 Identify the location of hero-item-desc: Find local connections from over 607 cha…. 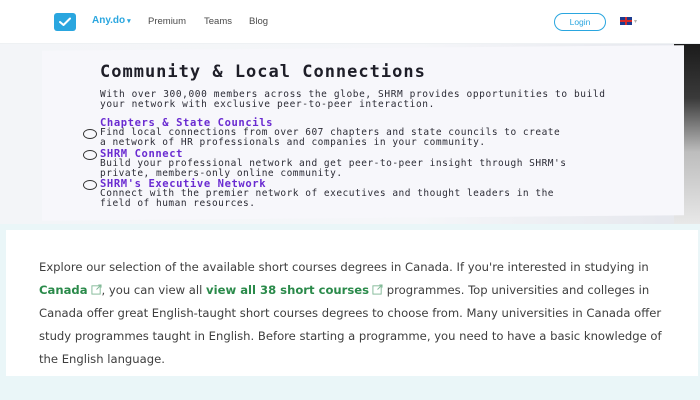
(330, 137).